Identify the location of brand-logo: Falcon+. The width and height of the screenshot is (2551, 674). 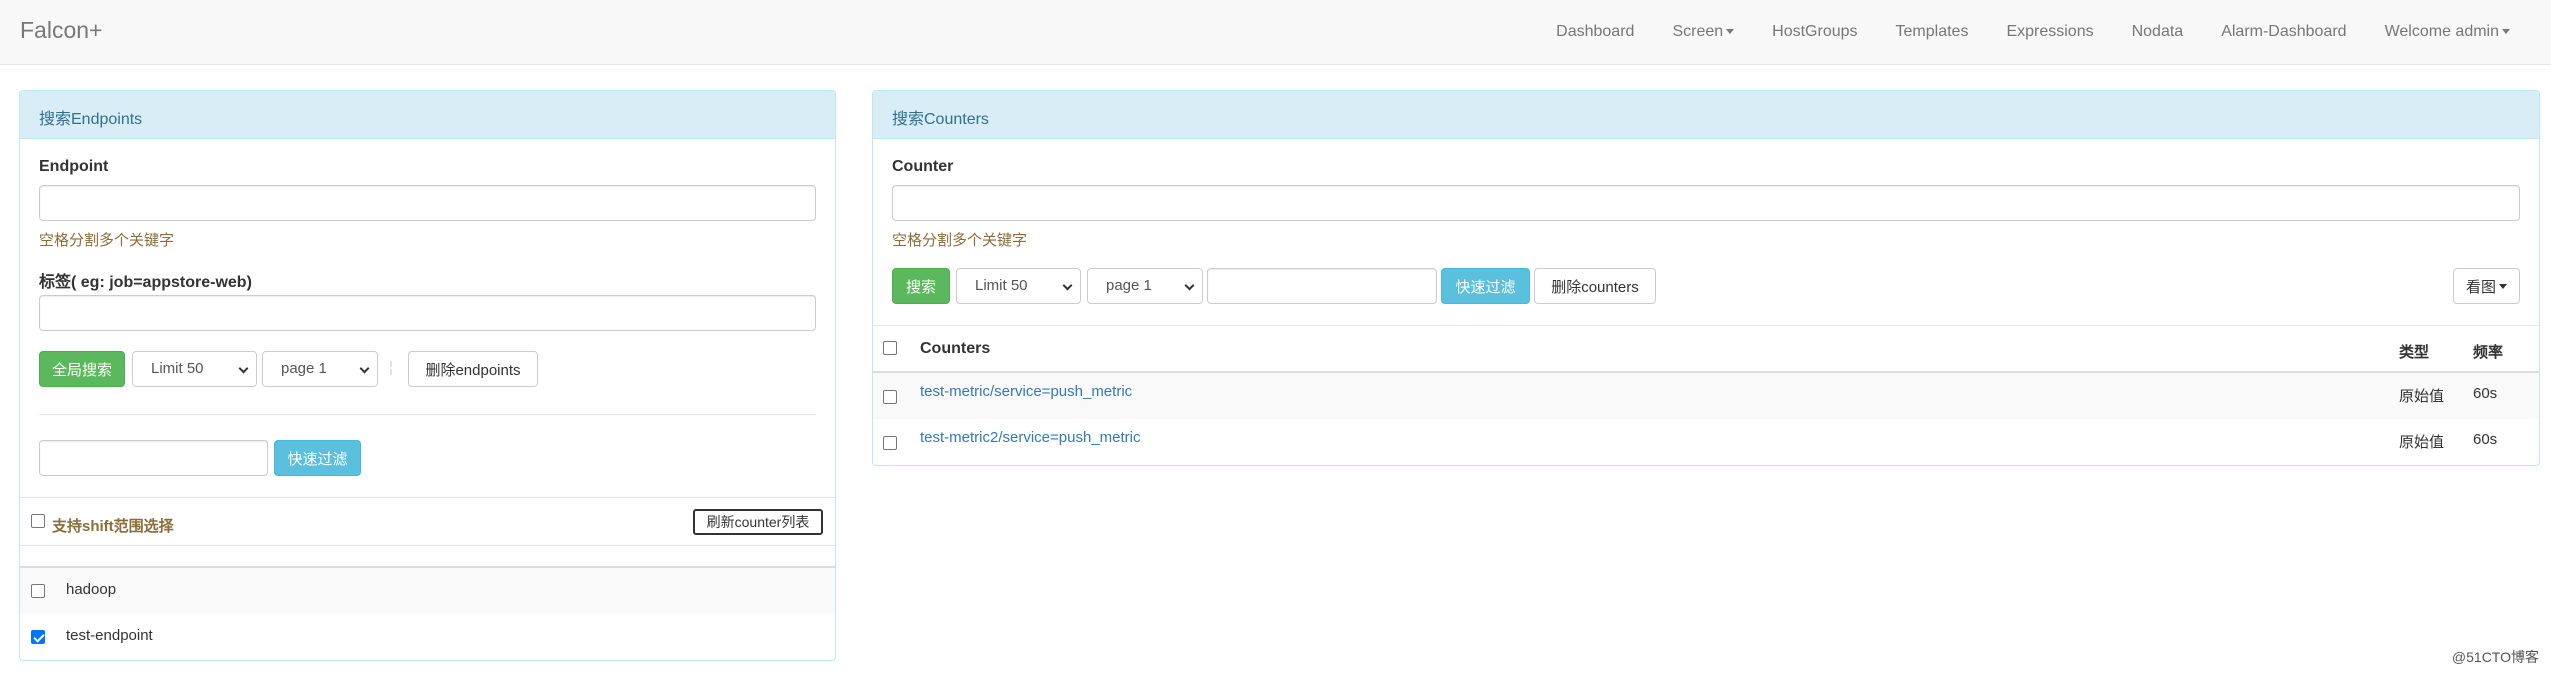
(61, 30).